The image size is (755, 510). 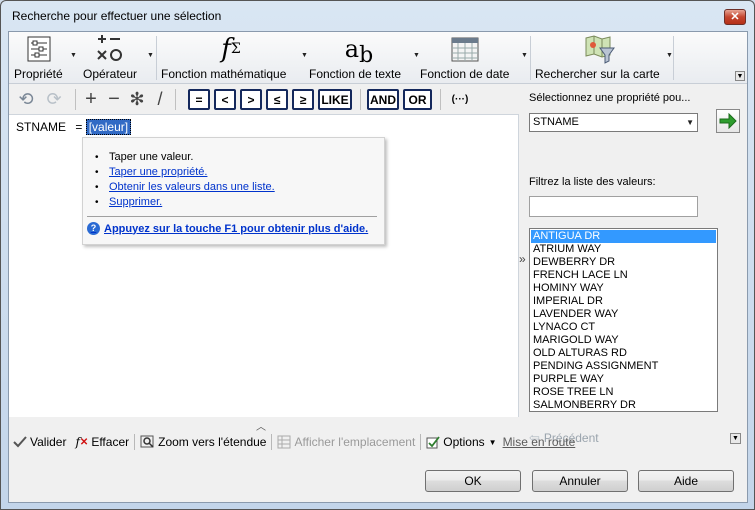 I want to click on less-equal-button: ≤, so click(x=277, y=99).